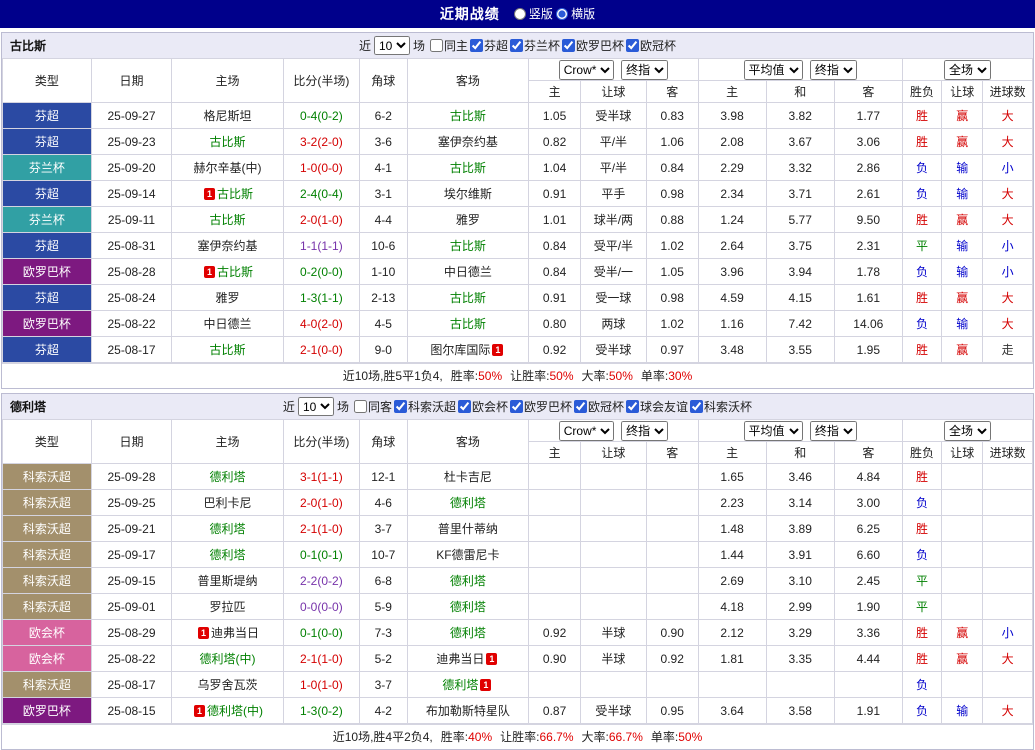 This screenshot has height=750, width=1035. What do you see at coordinates (372, 406) in the screenshot?
I see `same-venue-filter: 同客` at bounding box center [372, 406].